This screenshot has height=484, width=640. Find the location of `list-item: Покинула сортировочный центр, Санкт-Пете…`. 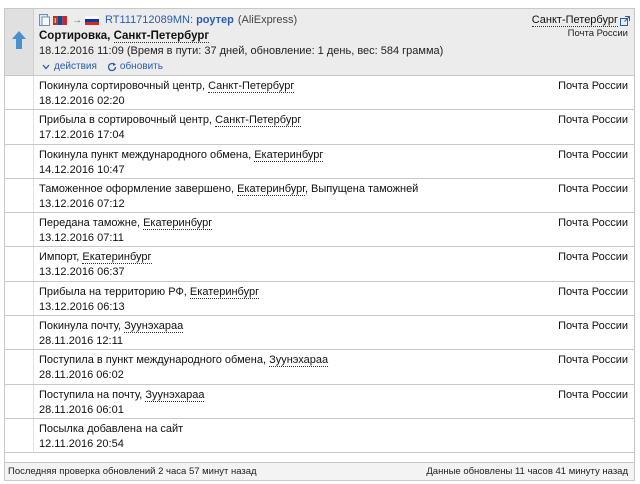

list-item: Покинула сортировочный центр, Санкт-Пете… is located at coordinates (319, 93).